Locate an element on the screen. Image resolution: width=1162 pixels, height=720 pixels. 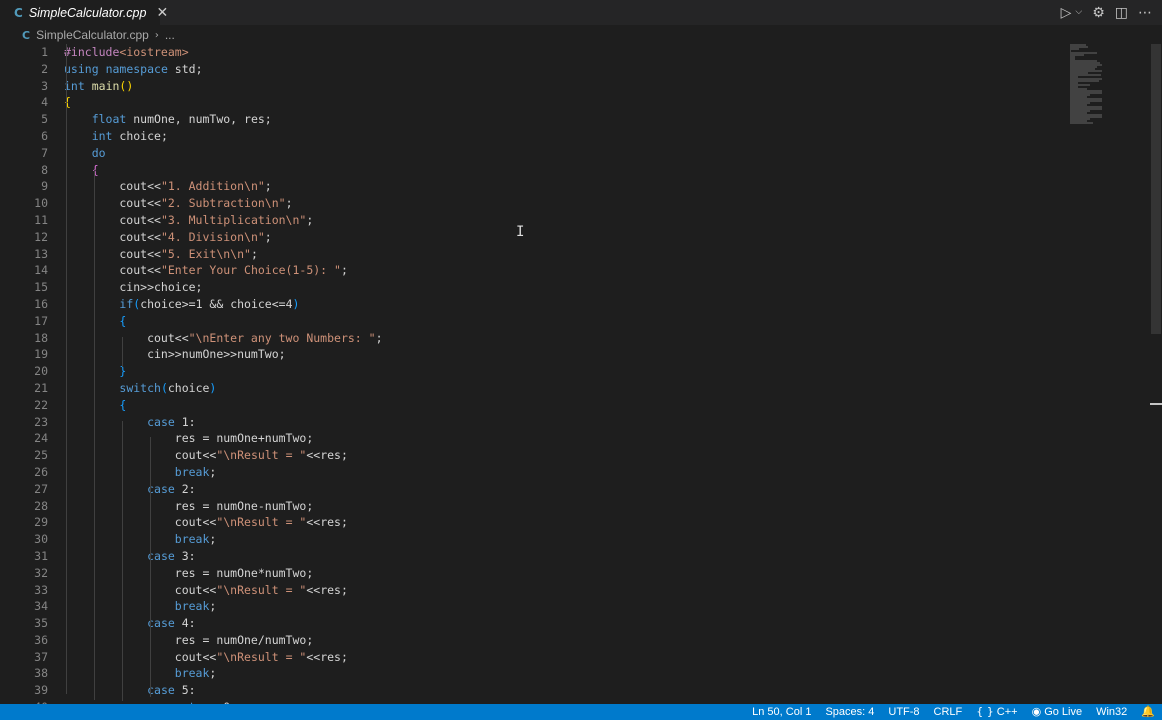
code-line: cin>>choice; is located at coordinates (564, 287).